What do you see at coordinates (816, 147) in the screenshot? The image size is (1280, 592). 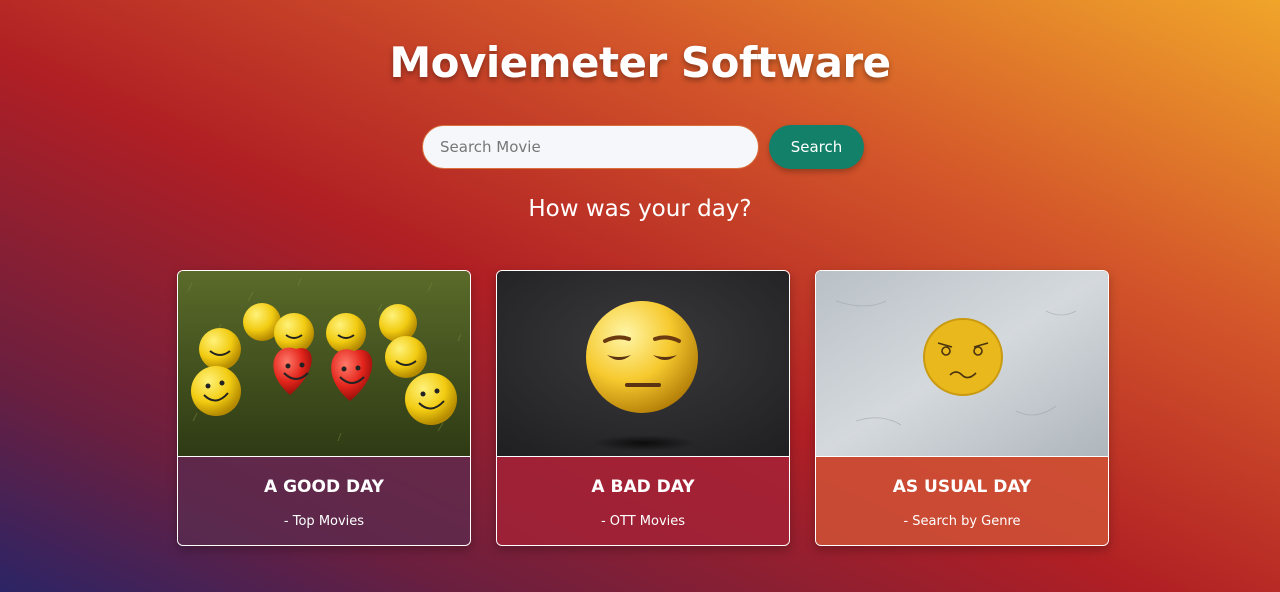 I see `search-button: Search` at bounding box center [816, 147].